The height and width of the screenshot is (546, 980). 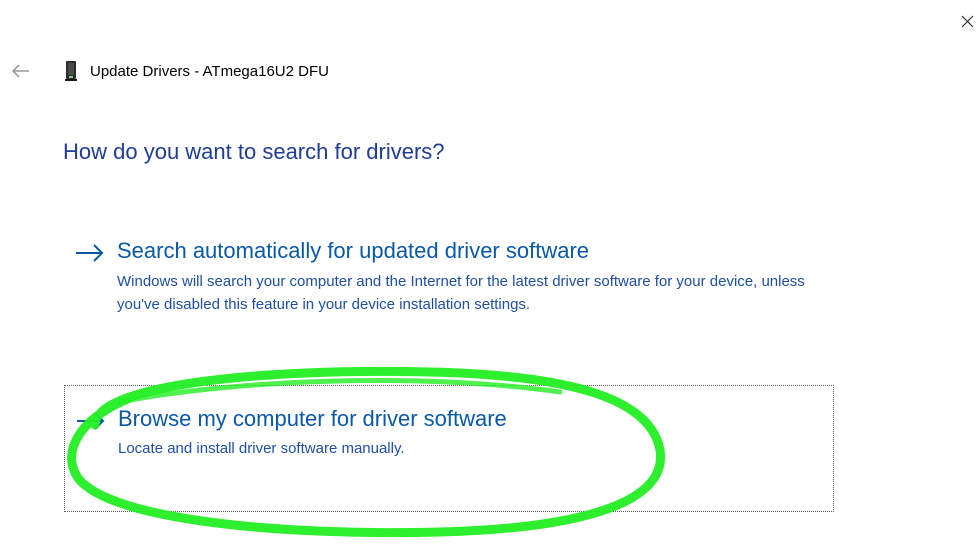 I want to click on back-arrow-icon, so click(x=20, y=71).